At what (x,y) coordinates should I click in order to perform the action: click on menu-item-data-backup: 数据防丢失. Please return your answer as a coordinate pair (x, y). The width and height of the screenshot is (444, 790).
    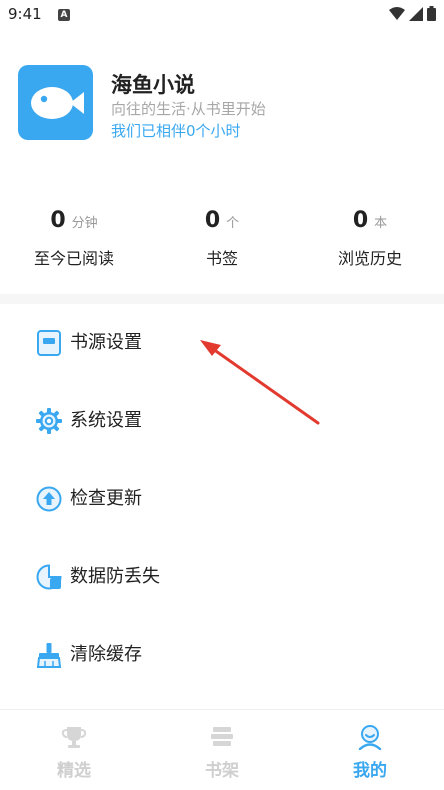
    Looking at the image, I should click on (222, 577).